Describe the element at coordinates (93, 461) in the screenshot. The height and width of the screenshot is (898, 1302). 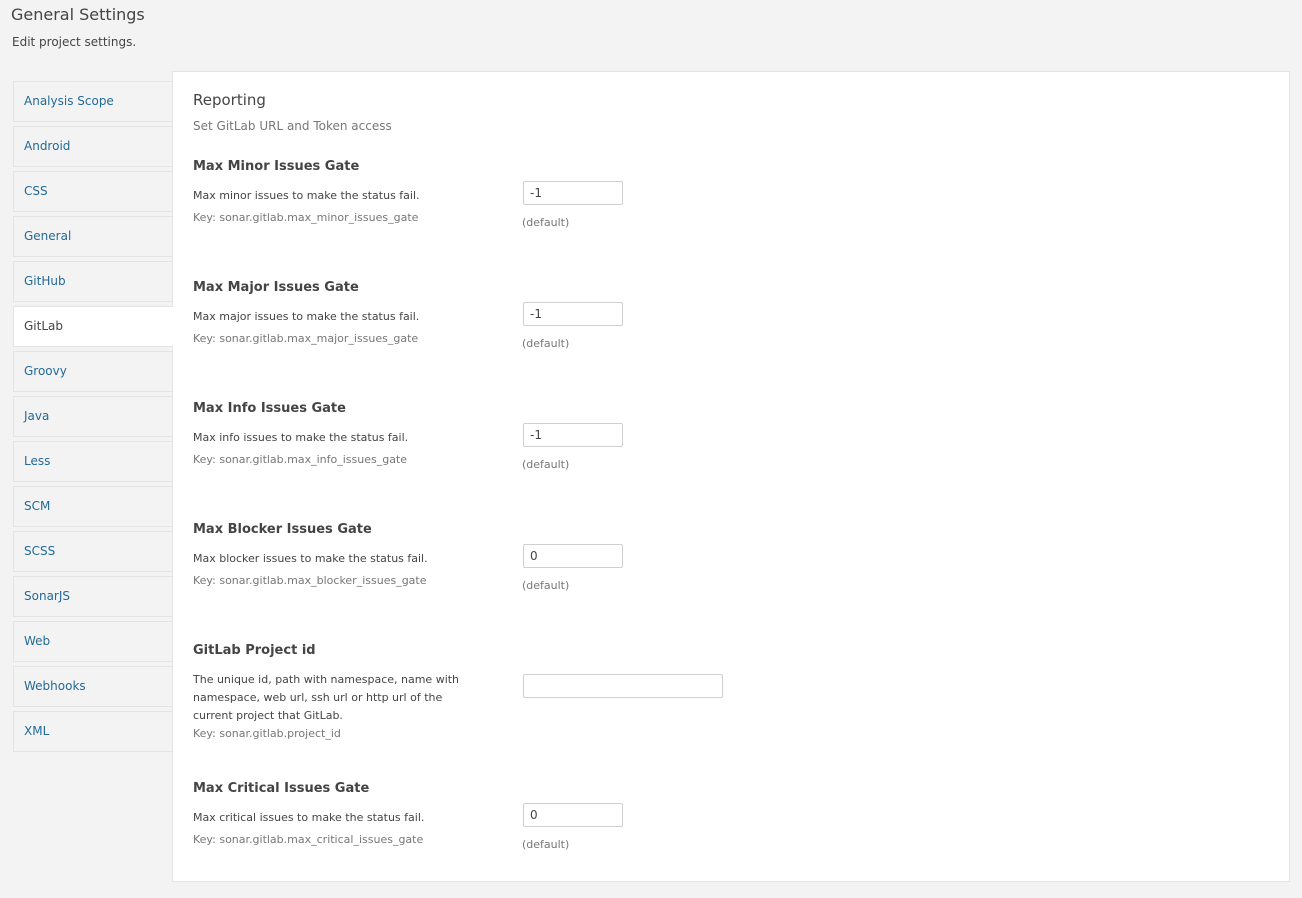
I see `sidebar-item-less: Less` at that location.